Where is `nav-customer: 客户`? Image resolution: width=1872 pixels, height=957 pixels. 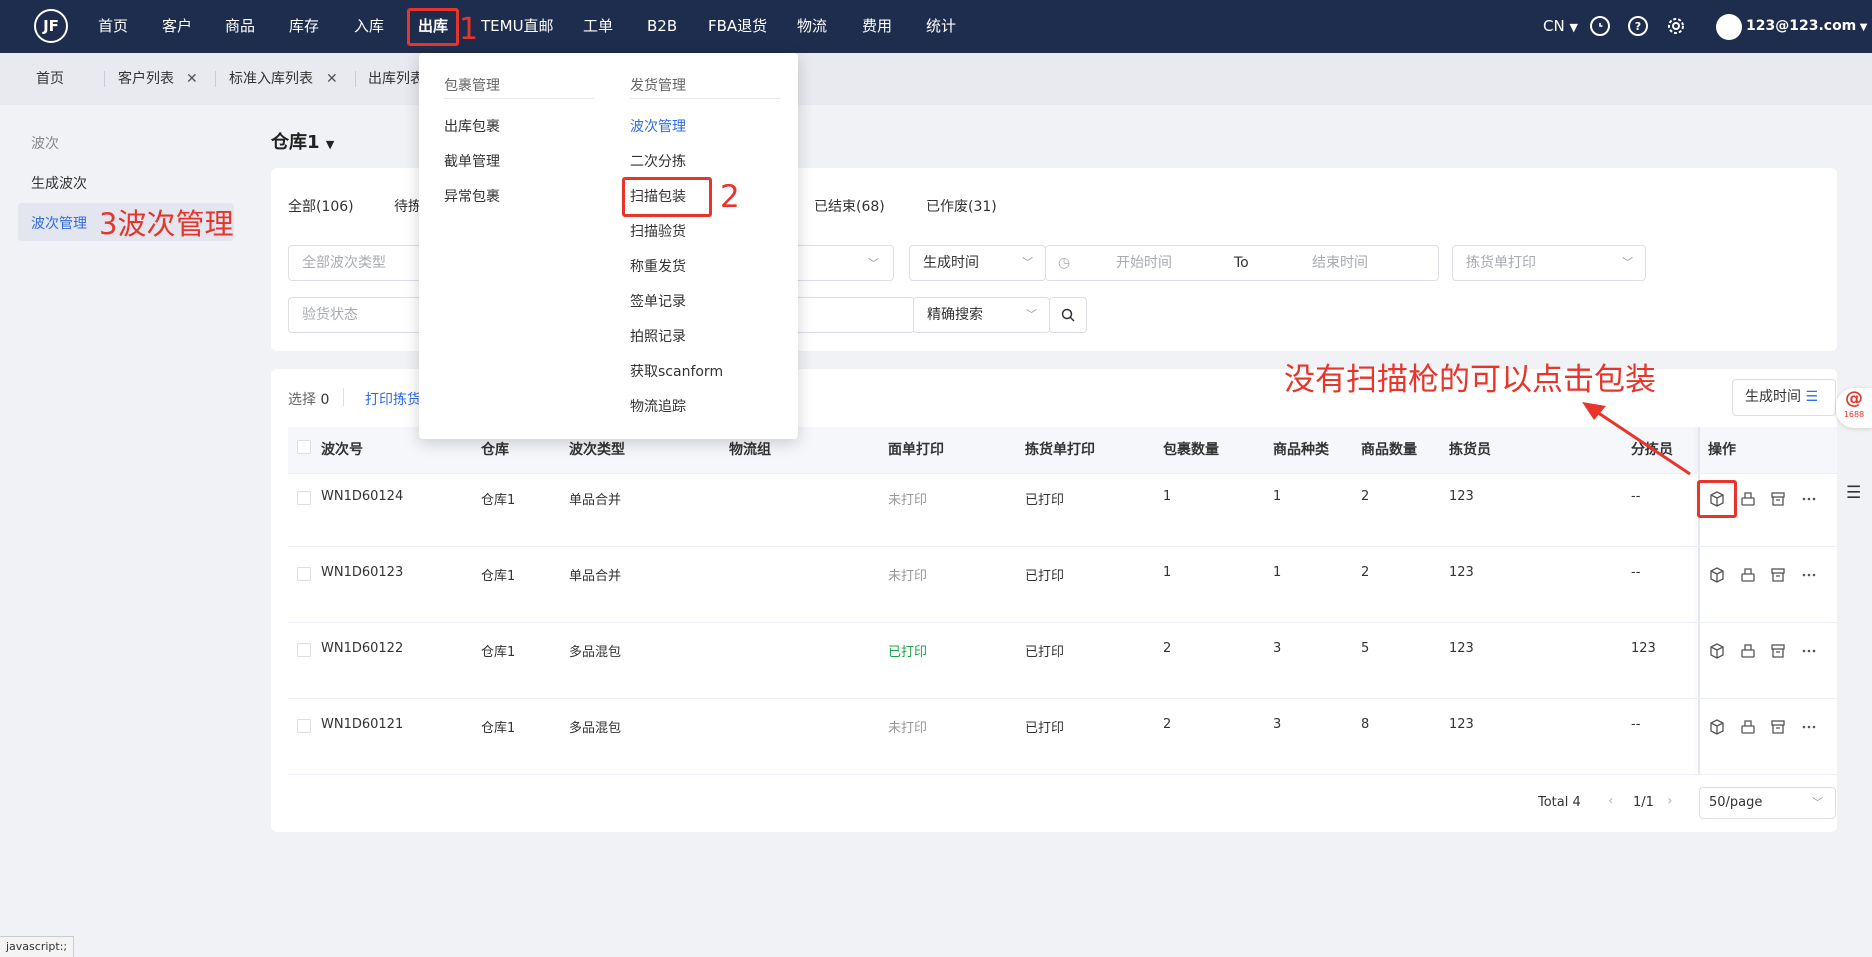
nav-customer: 客户 is located at coordinates (177, 26).